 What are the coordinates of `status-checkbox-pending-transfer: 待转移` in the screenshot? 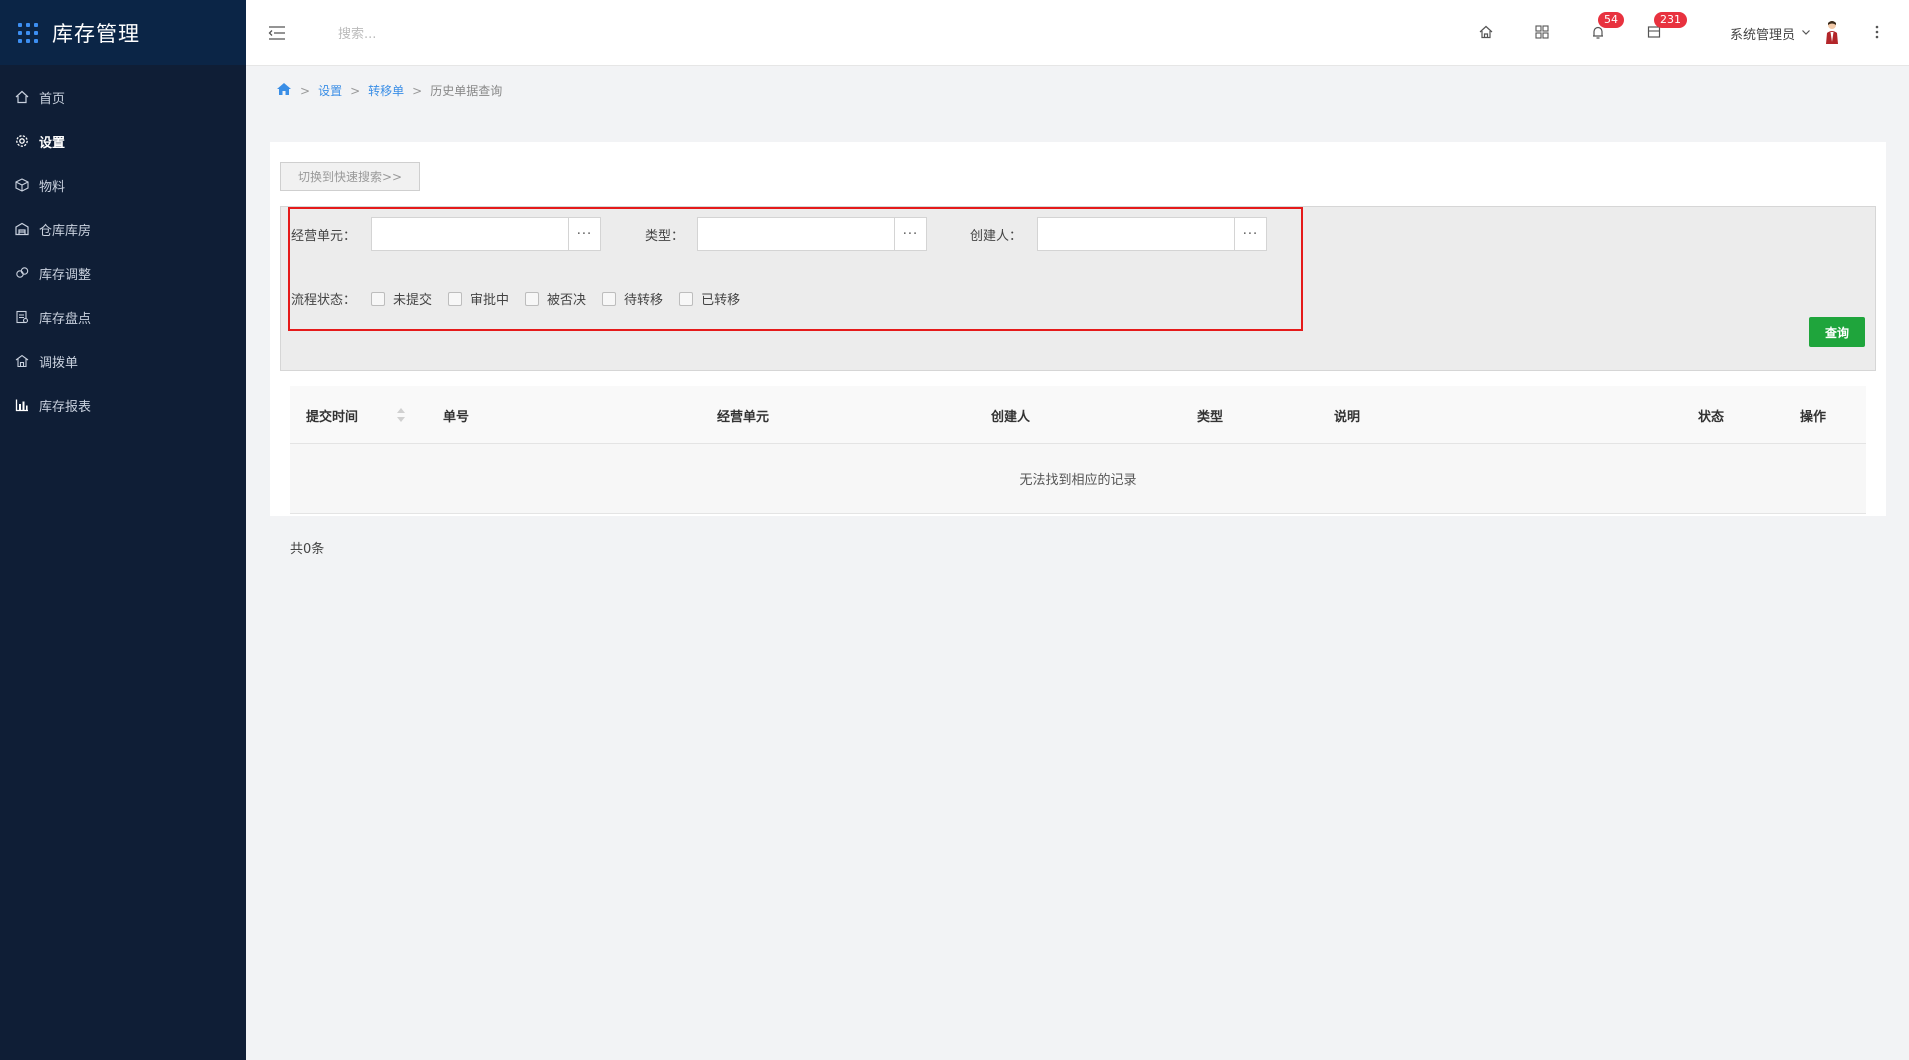 It's located at (632, 298).